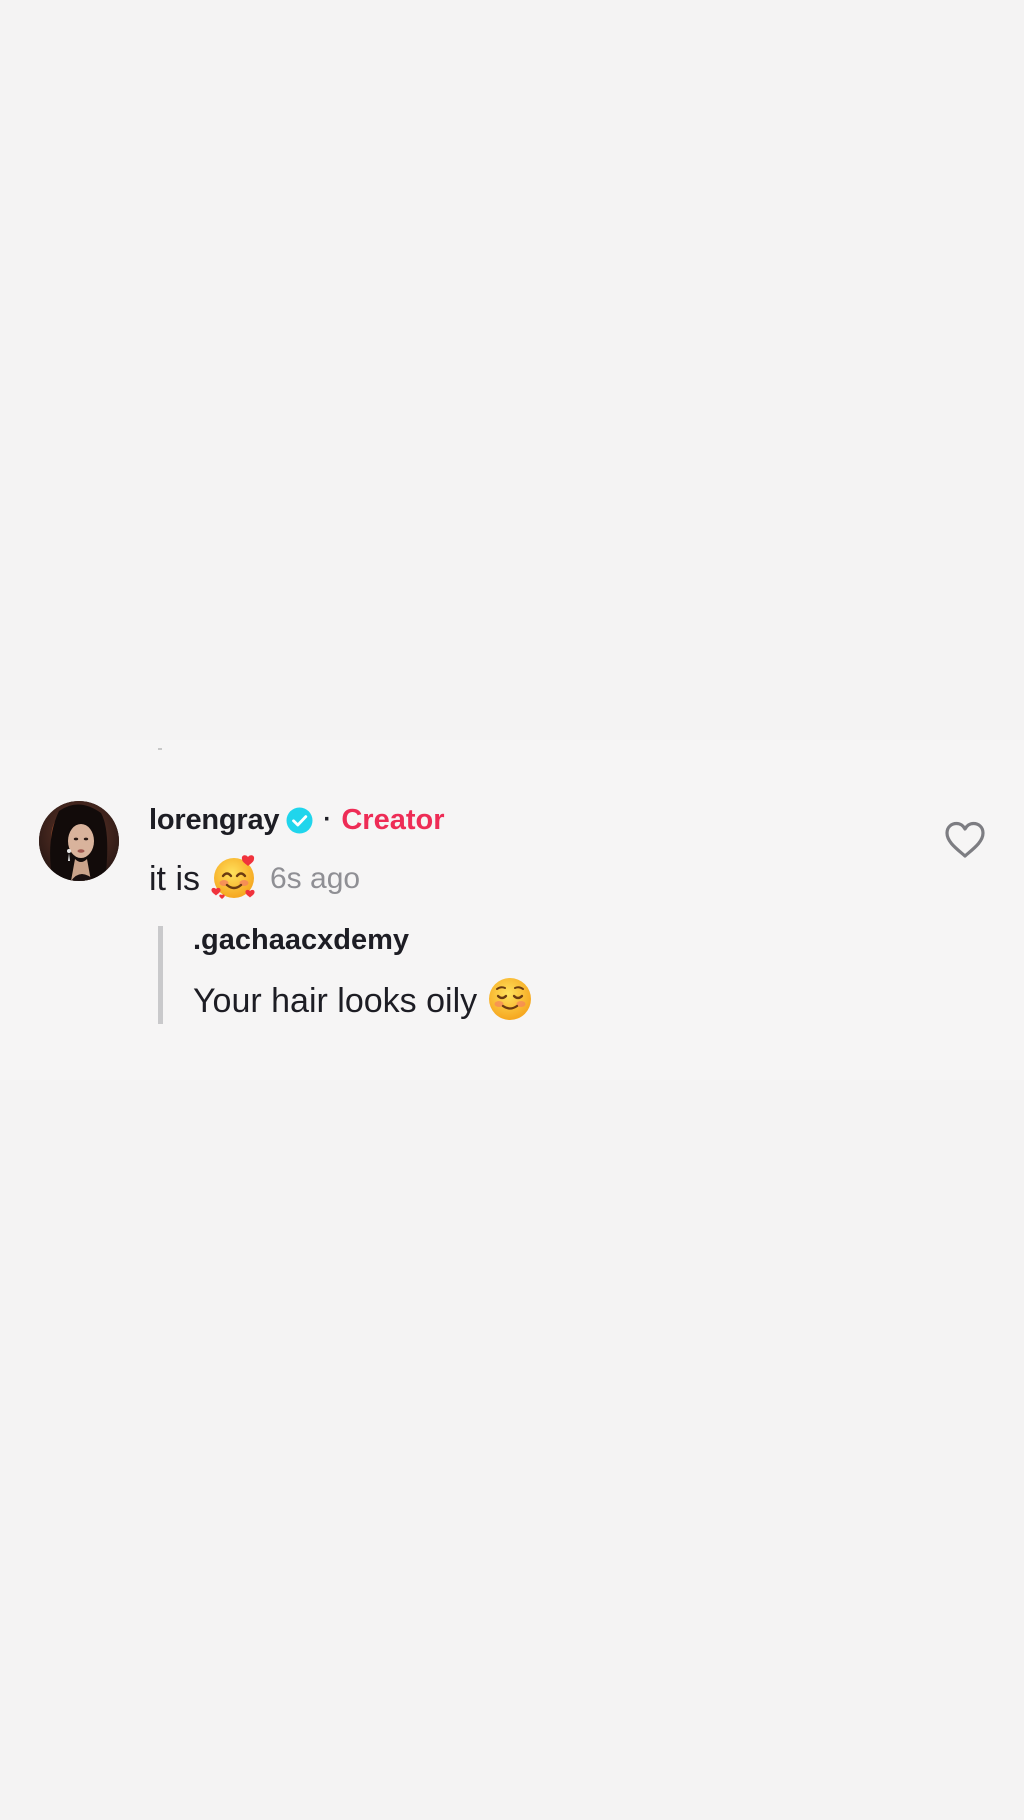 The height and width of the screenshot is (1820, 1024). Describe the element at coordinates (160, 749) in the screenshot. I see `divider-mark` at that location.